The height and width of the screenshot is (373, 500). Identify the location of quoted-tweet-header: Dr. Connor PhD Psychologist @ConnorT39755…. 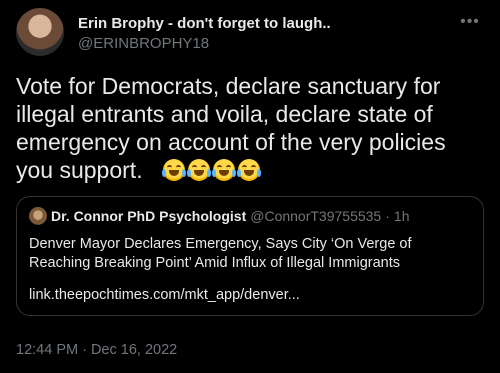
(250, 217).